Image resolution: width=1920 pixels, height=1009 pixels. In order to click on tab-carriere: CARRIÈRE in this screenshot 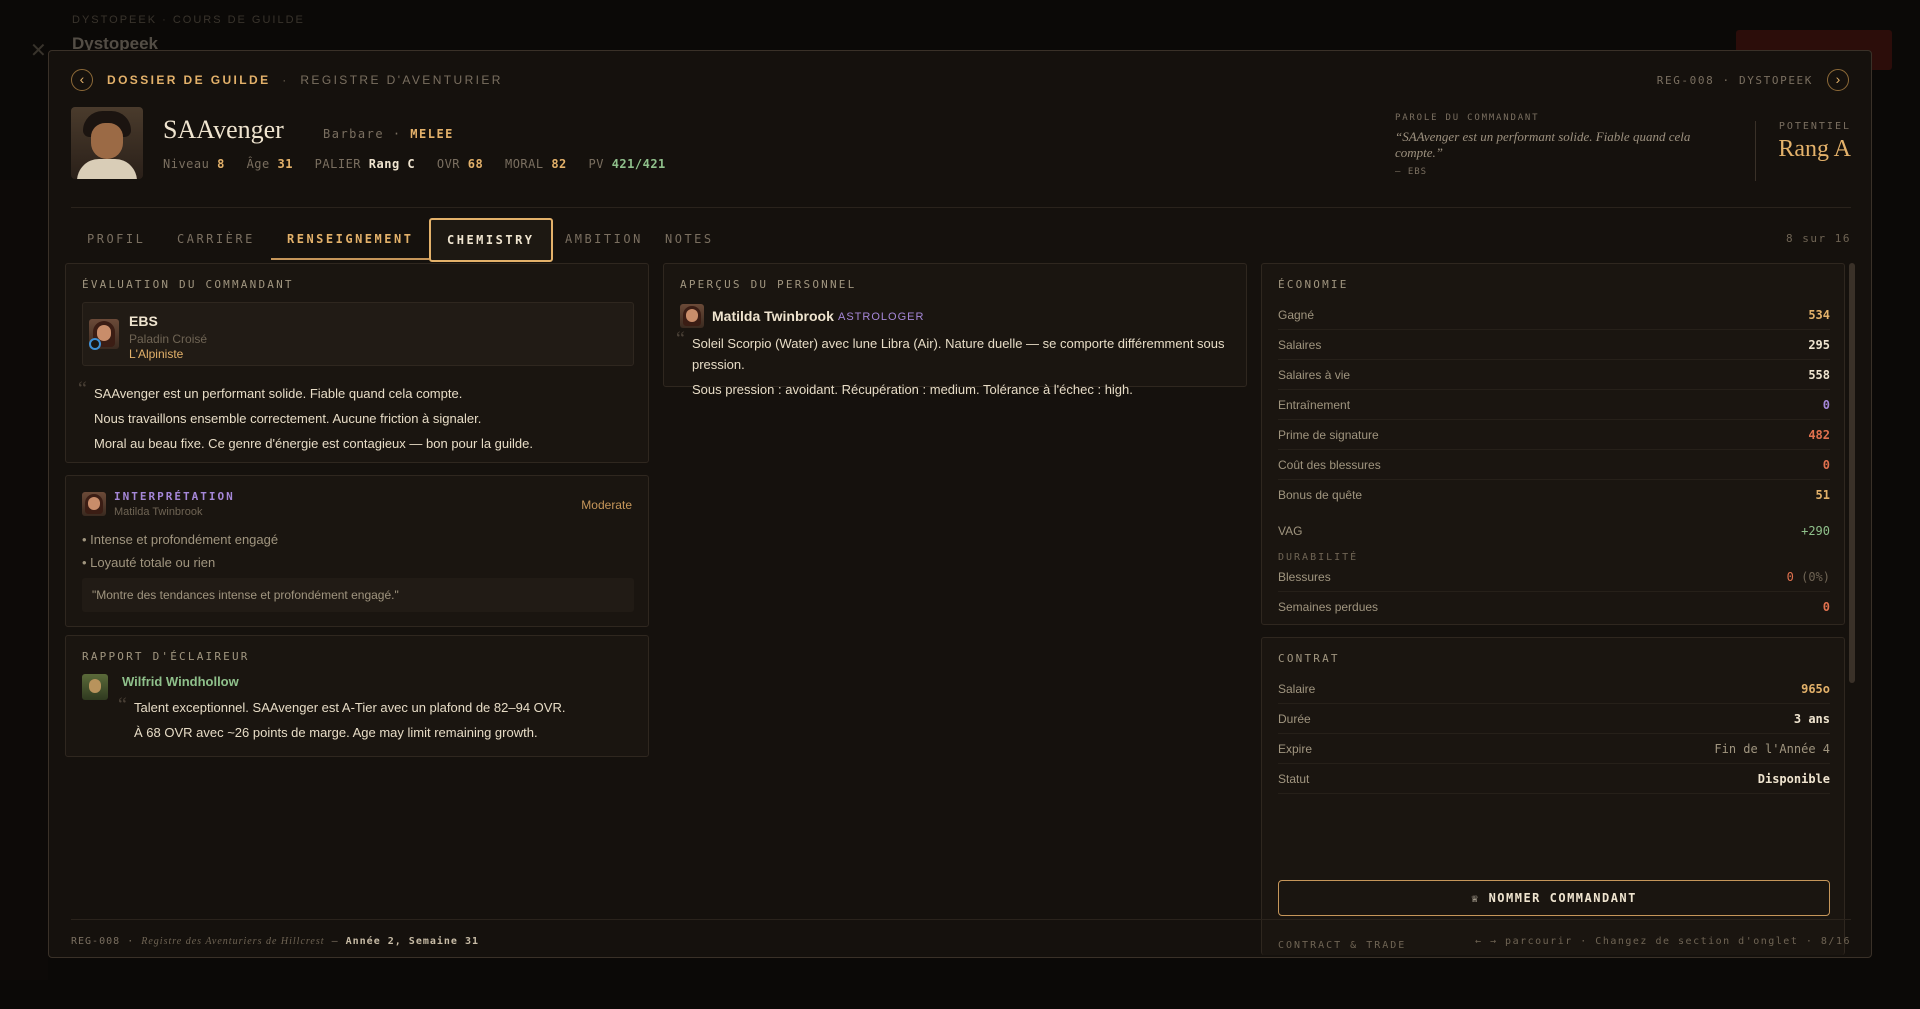, I will do `click(216, 239)`.